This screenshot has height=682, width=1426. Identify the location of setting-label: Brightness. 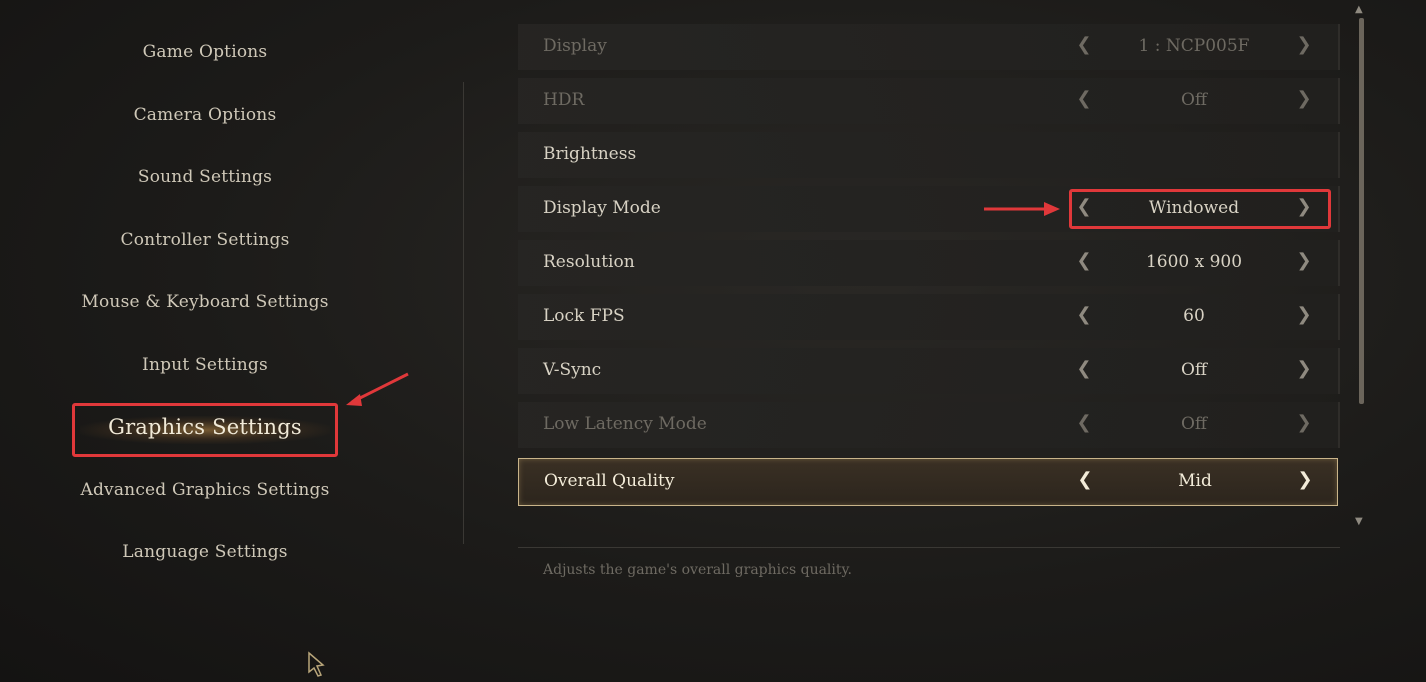
(590, 154).